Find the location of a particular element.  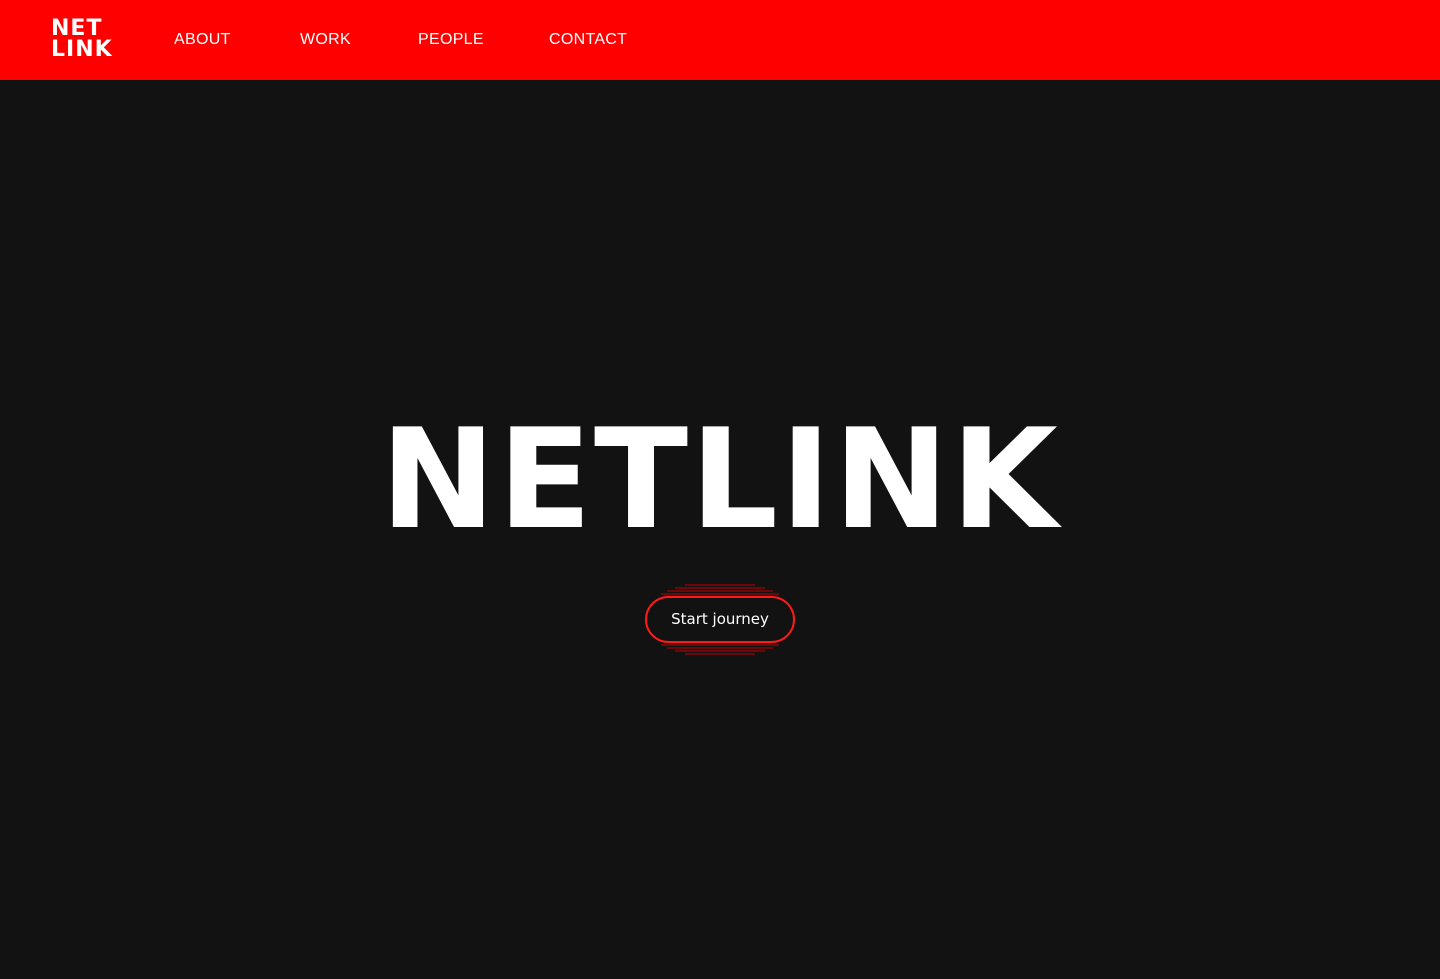

start-journey-container: Start journey is located at coordinates (720, 620).